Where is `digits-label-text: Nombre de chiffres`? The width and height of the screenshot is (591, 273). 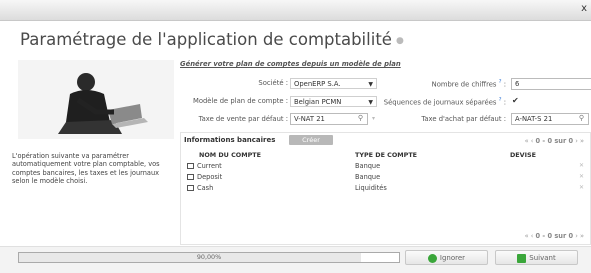
digits-label-text: Nombre de chiffres is located at coordinates (464, 84).